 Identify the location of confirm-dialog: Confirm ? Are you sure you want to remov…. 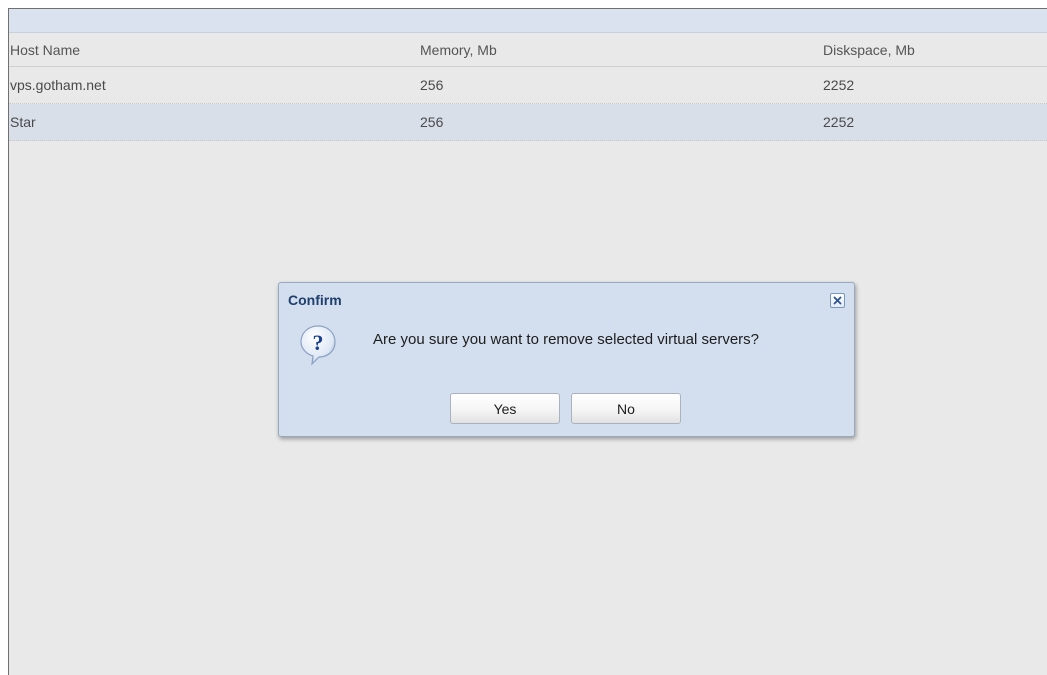
(566, 359).